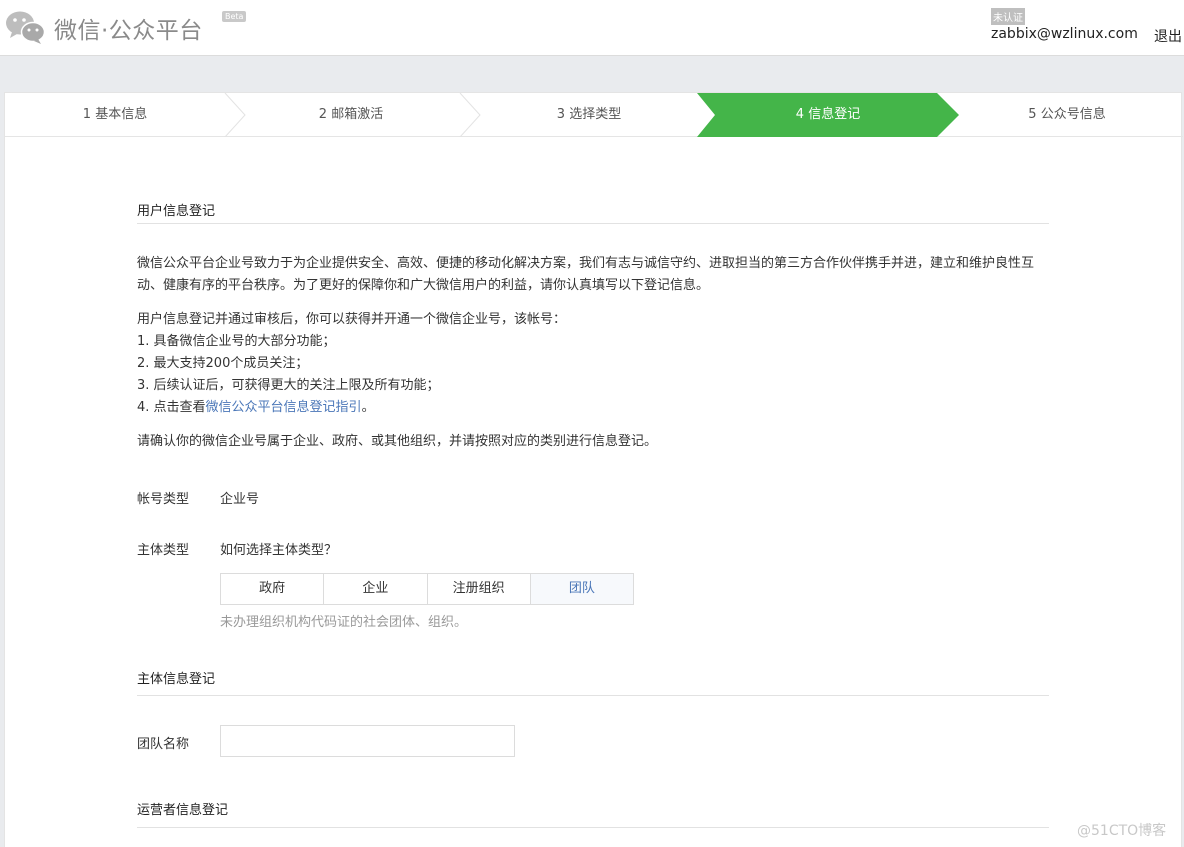 The image size is (1184, 847). Describe the element at coordinates (376, 589) in the screenshot. I see `subject-option-enterprise: 企业` at that location.